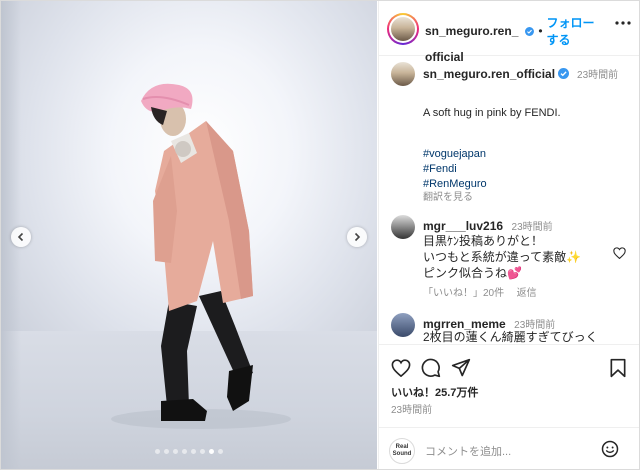 This screenshot has height=470, width=640. I want to click on chevron-right-icon, so click(357, 237).